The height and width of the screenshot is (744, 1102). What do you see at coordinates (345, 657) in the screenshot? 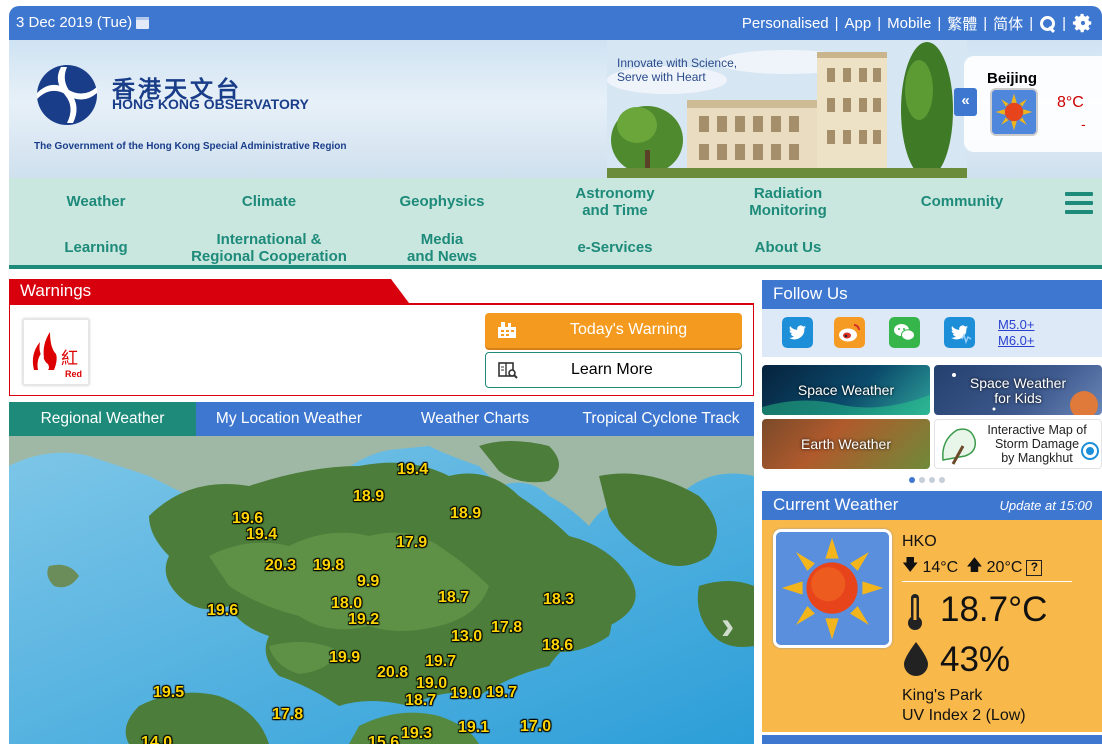
I see `temperature-reading: 19.9` at bounding box center [345, 657].